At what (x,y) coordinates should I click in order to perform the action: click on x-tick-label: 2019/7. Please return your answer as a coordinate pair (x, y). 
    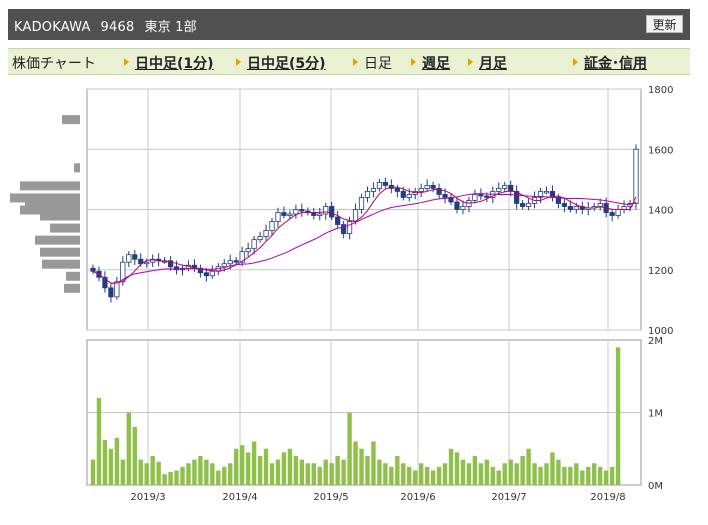
    Looking at the image, I should click on (508, 497).